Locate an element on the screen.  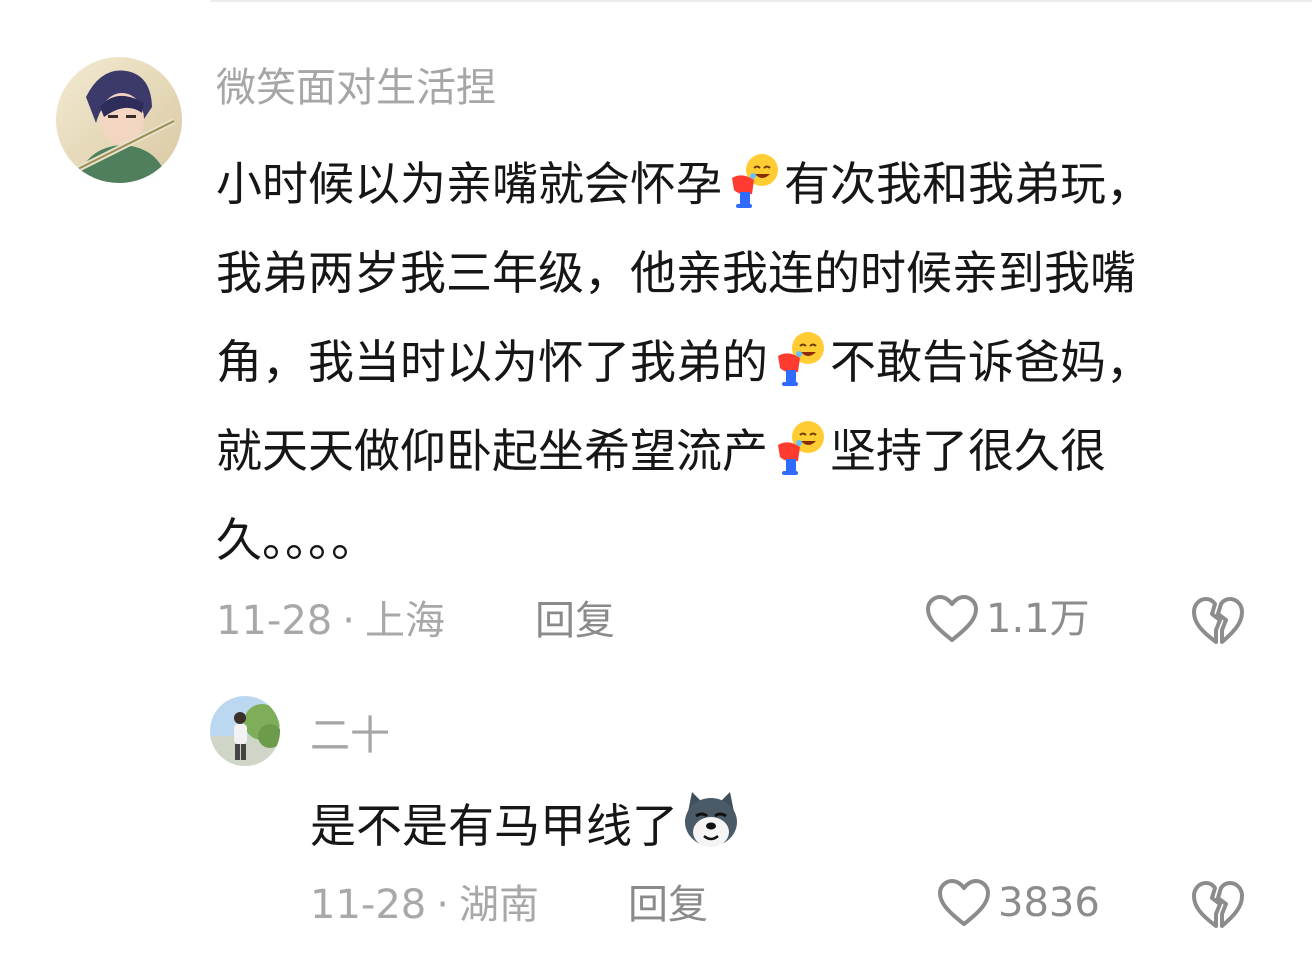
user-avatar is located at coordinates (119, 120).